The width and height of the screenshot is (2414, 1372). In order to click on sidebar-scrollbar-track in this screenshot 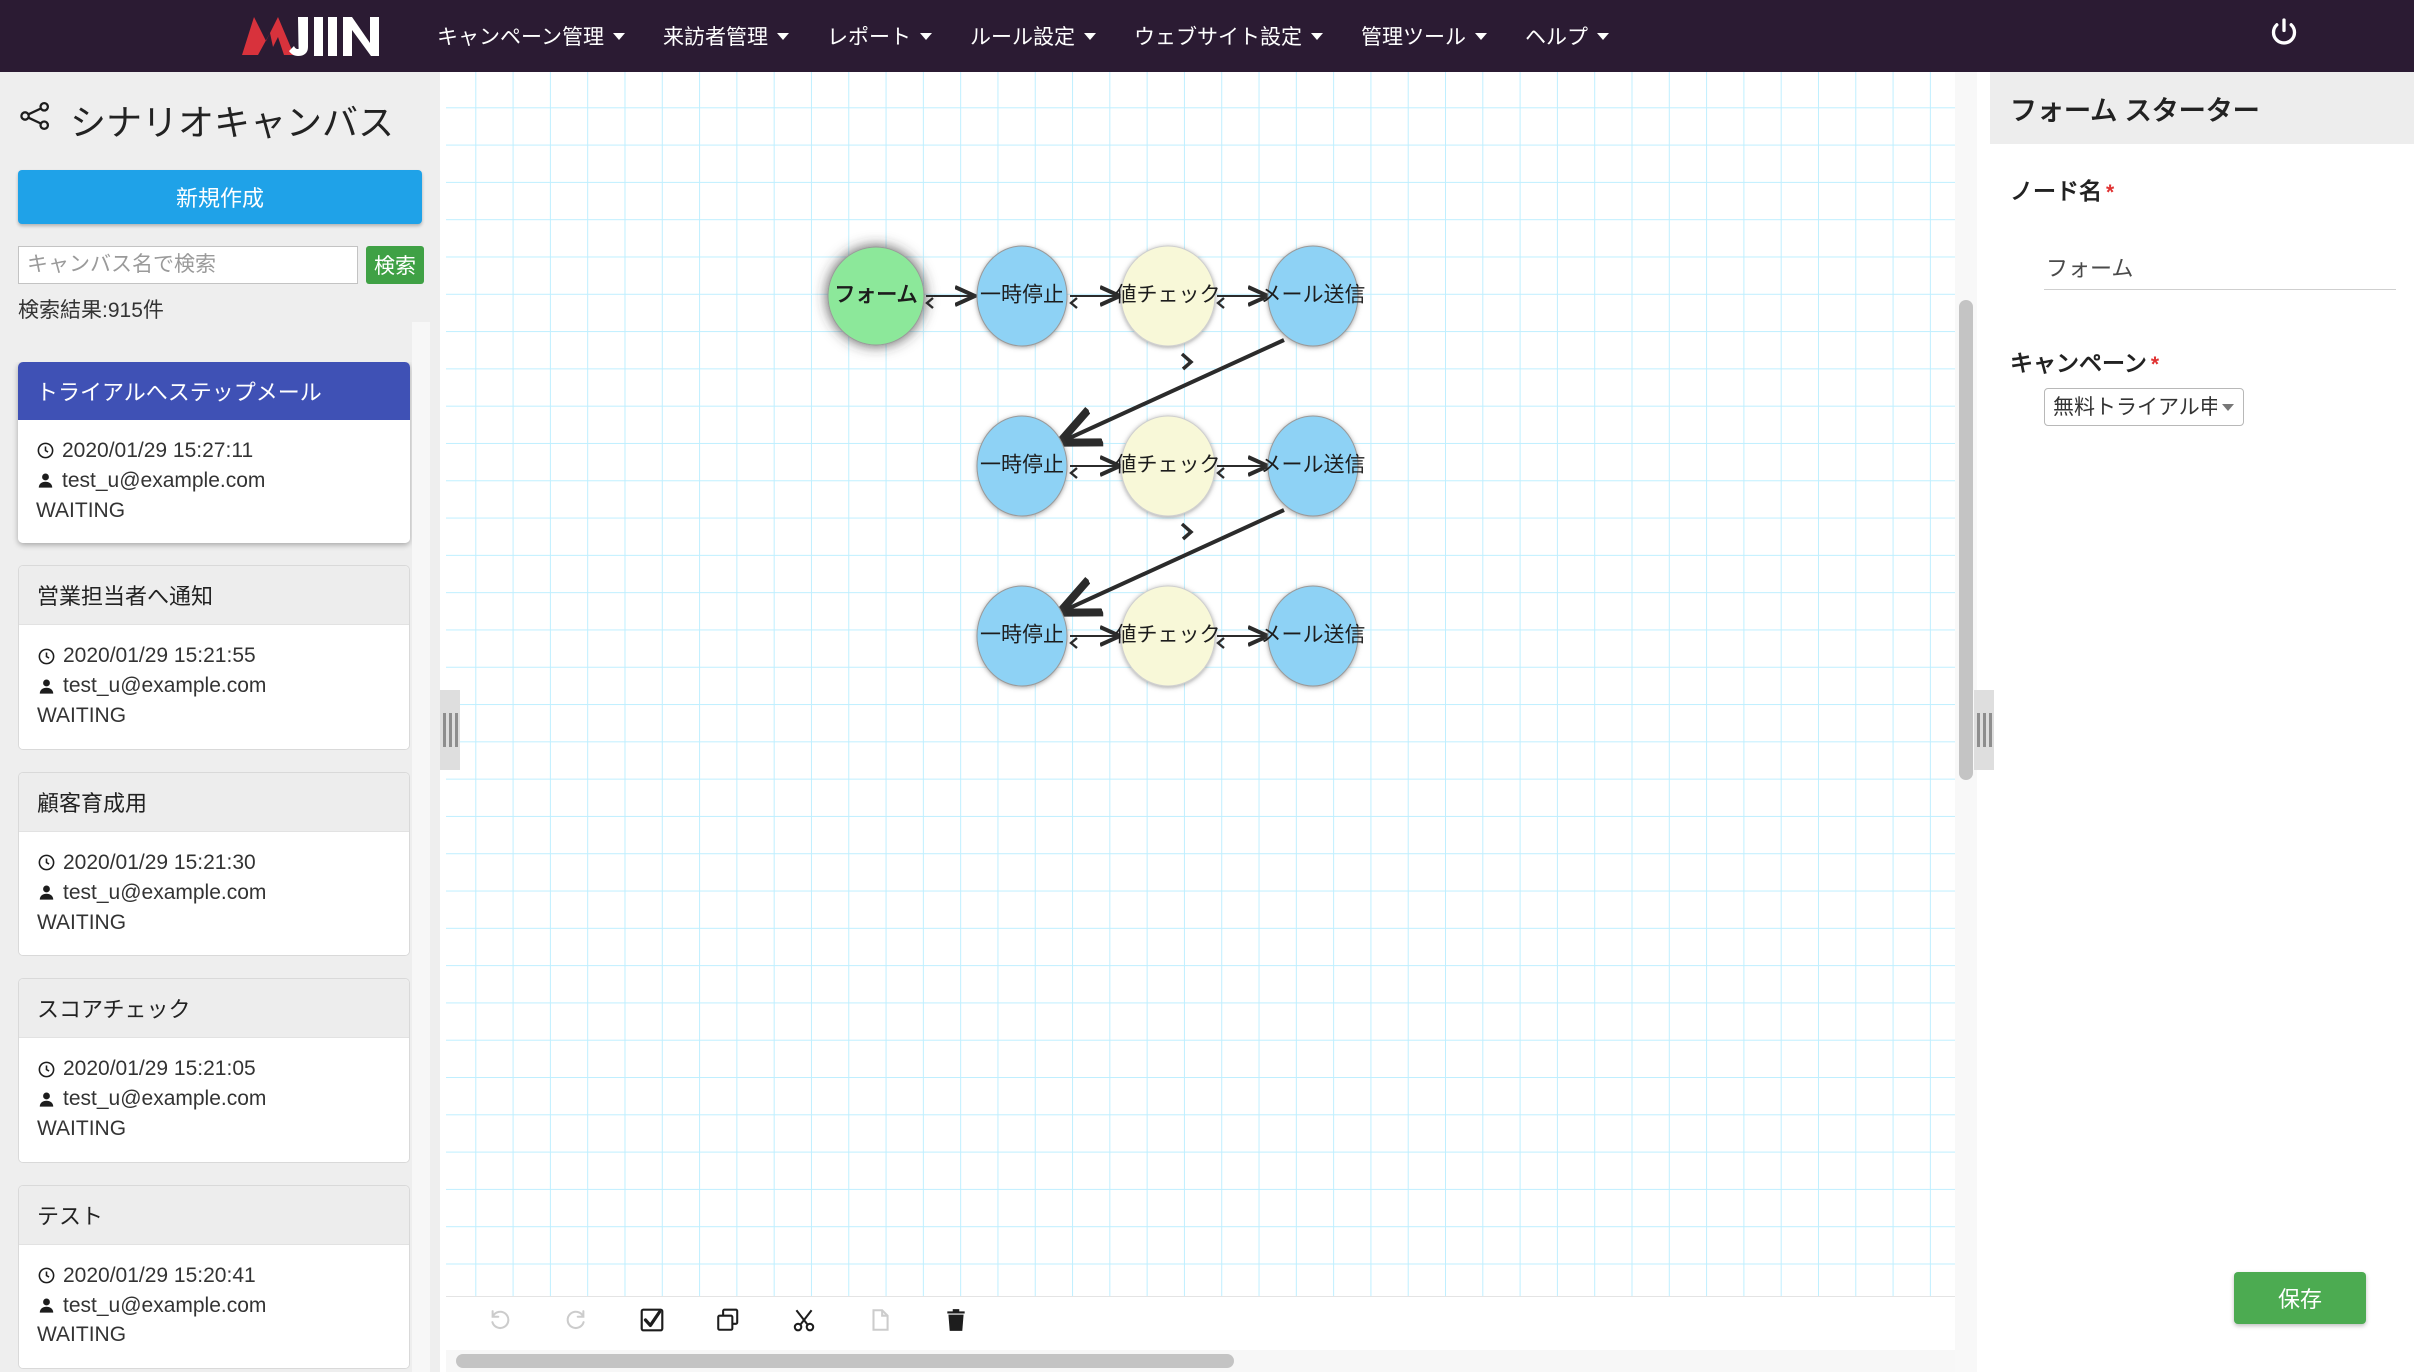, I will do `click(421, 847)`.